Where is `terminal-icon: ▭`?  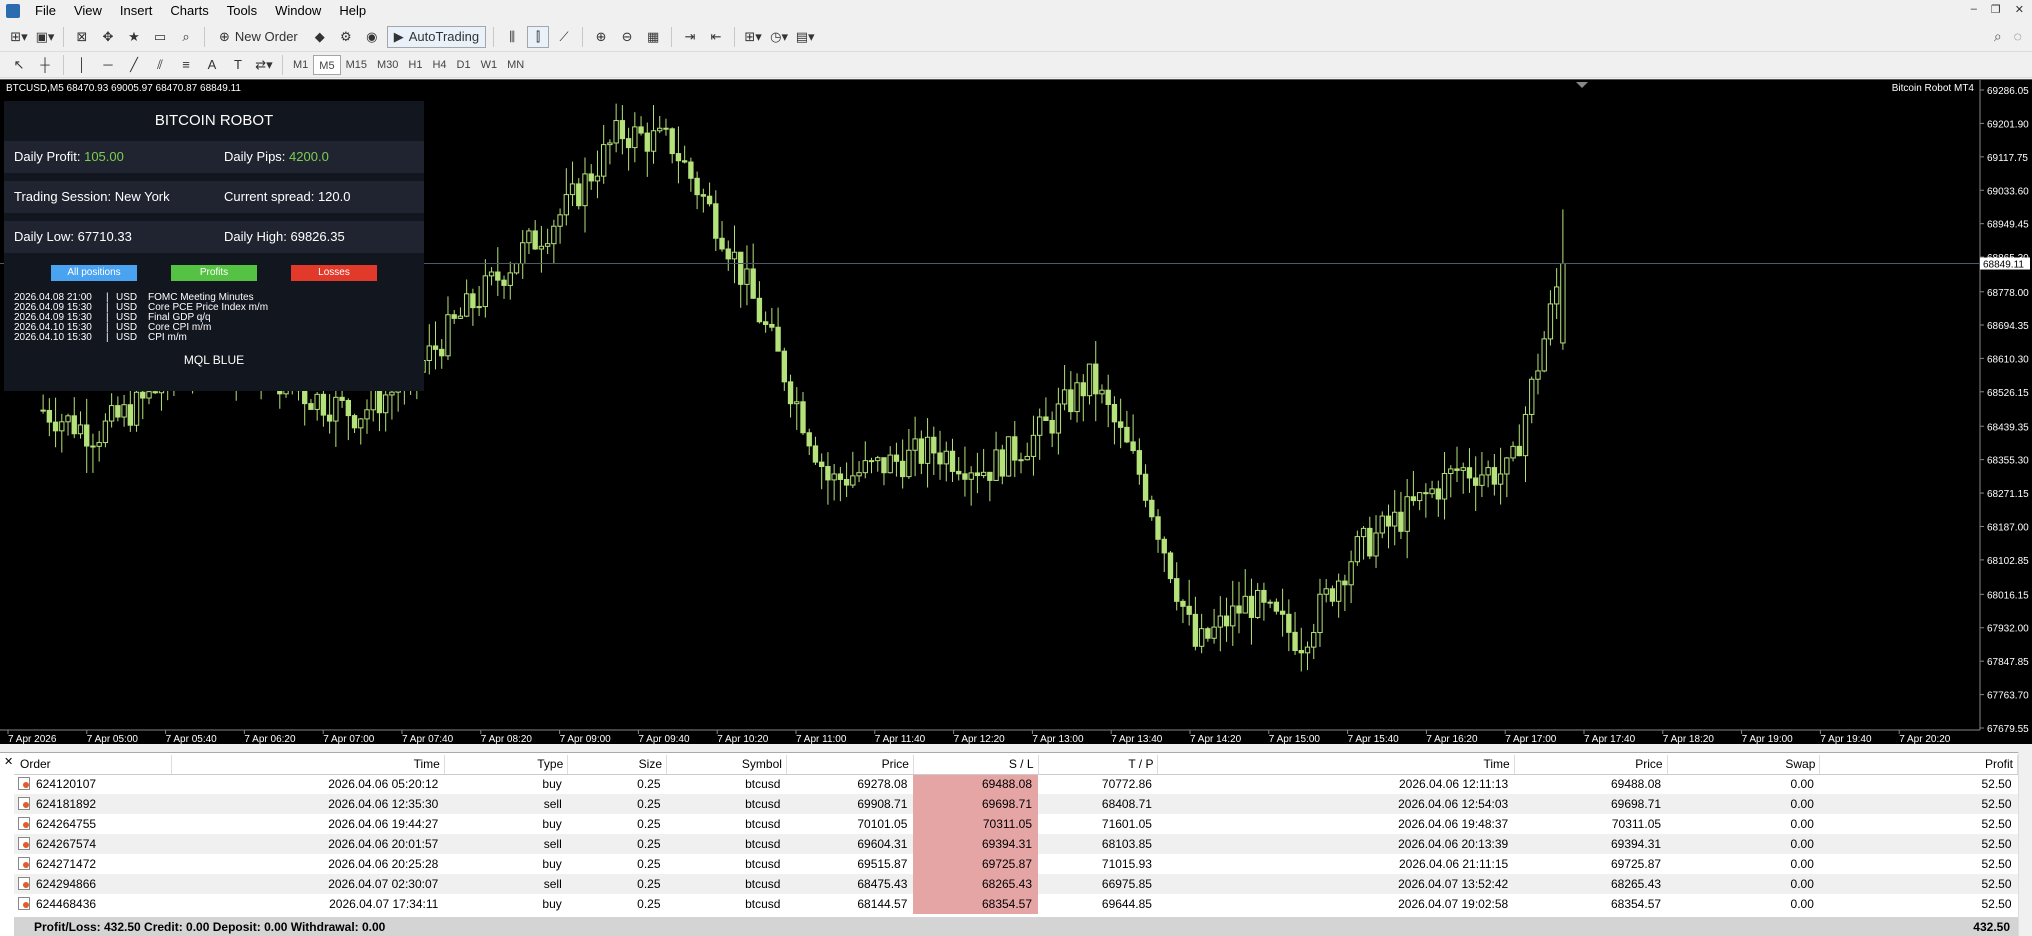 terminal-icon: ▭ is located at coordinates (160, 37).